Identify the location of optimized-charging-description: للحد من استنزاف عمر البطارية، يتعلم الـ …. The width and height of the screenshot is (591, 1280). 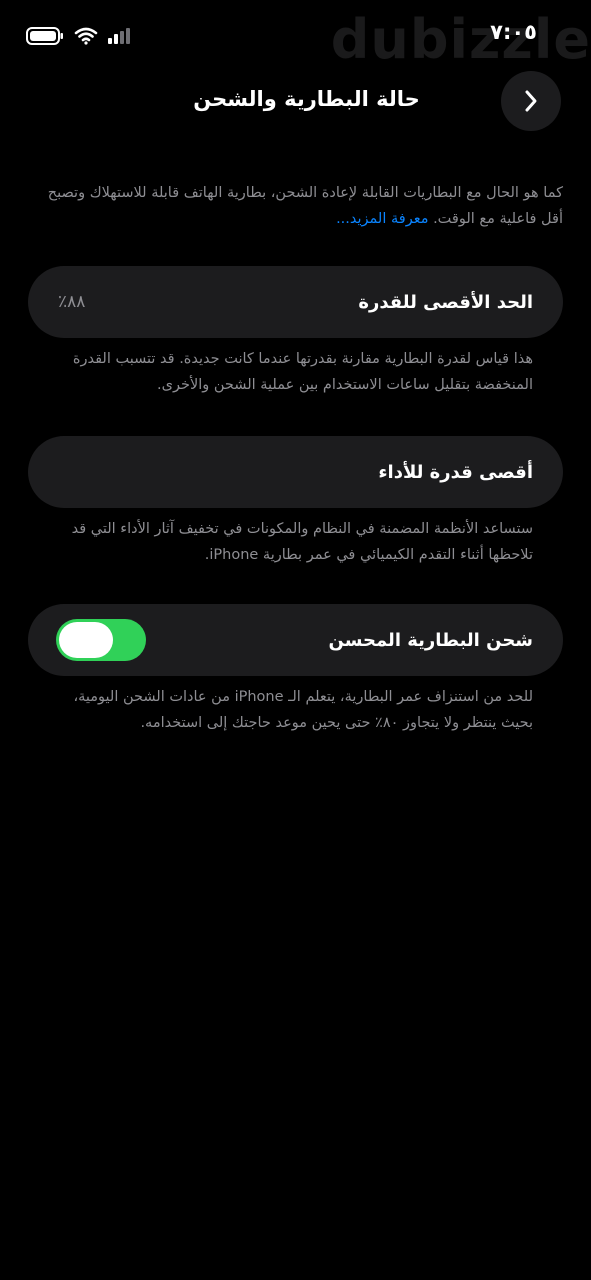
(303, 710).